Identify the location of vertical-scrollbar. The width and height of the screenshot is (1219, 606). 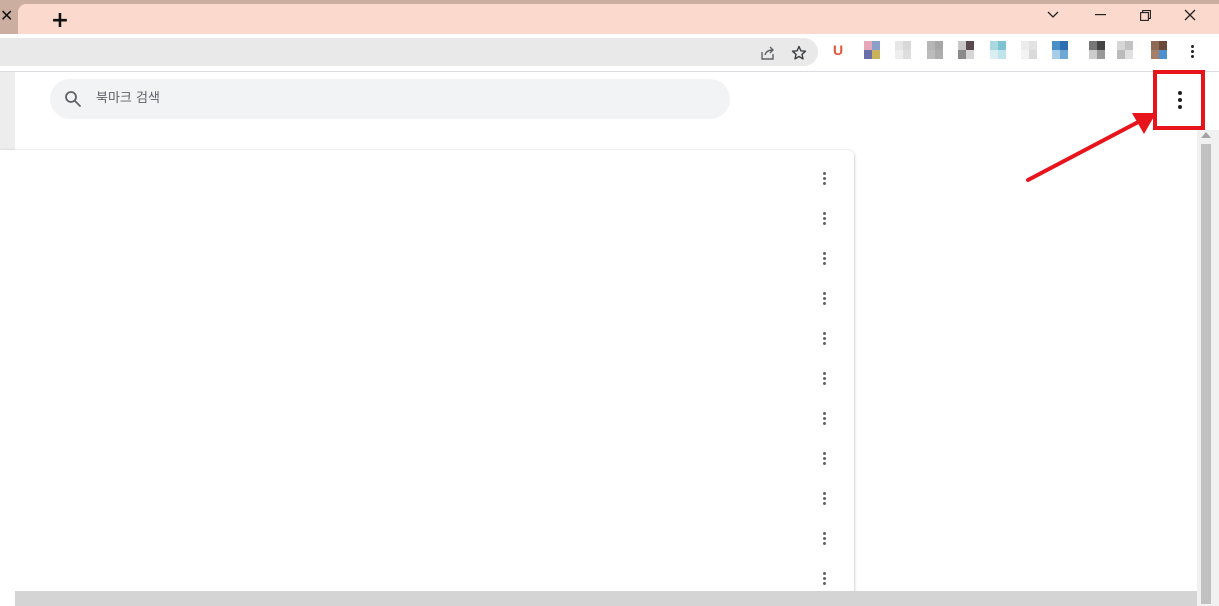
(1208, 368).